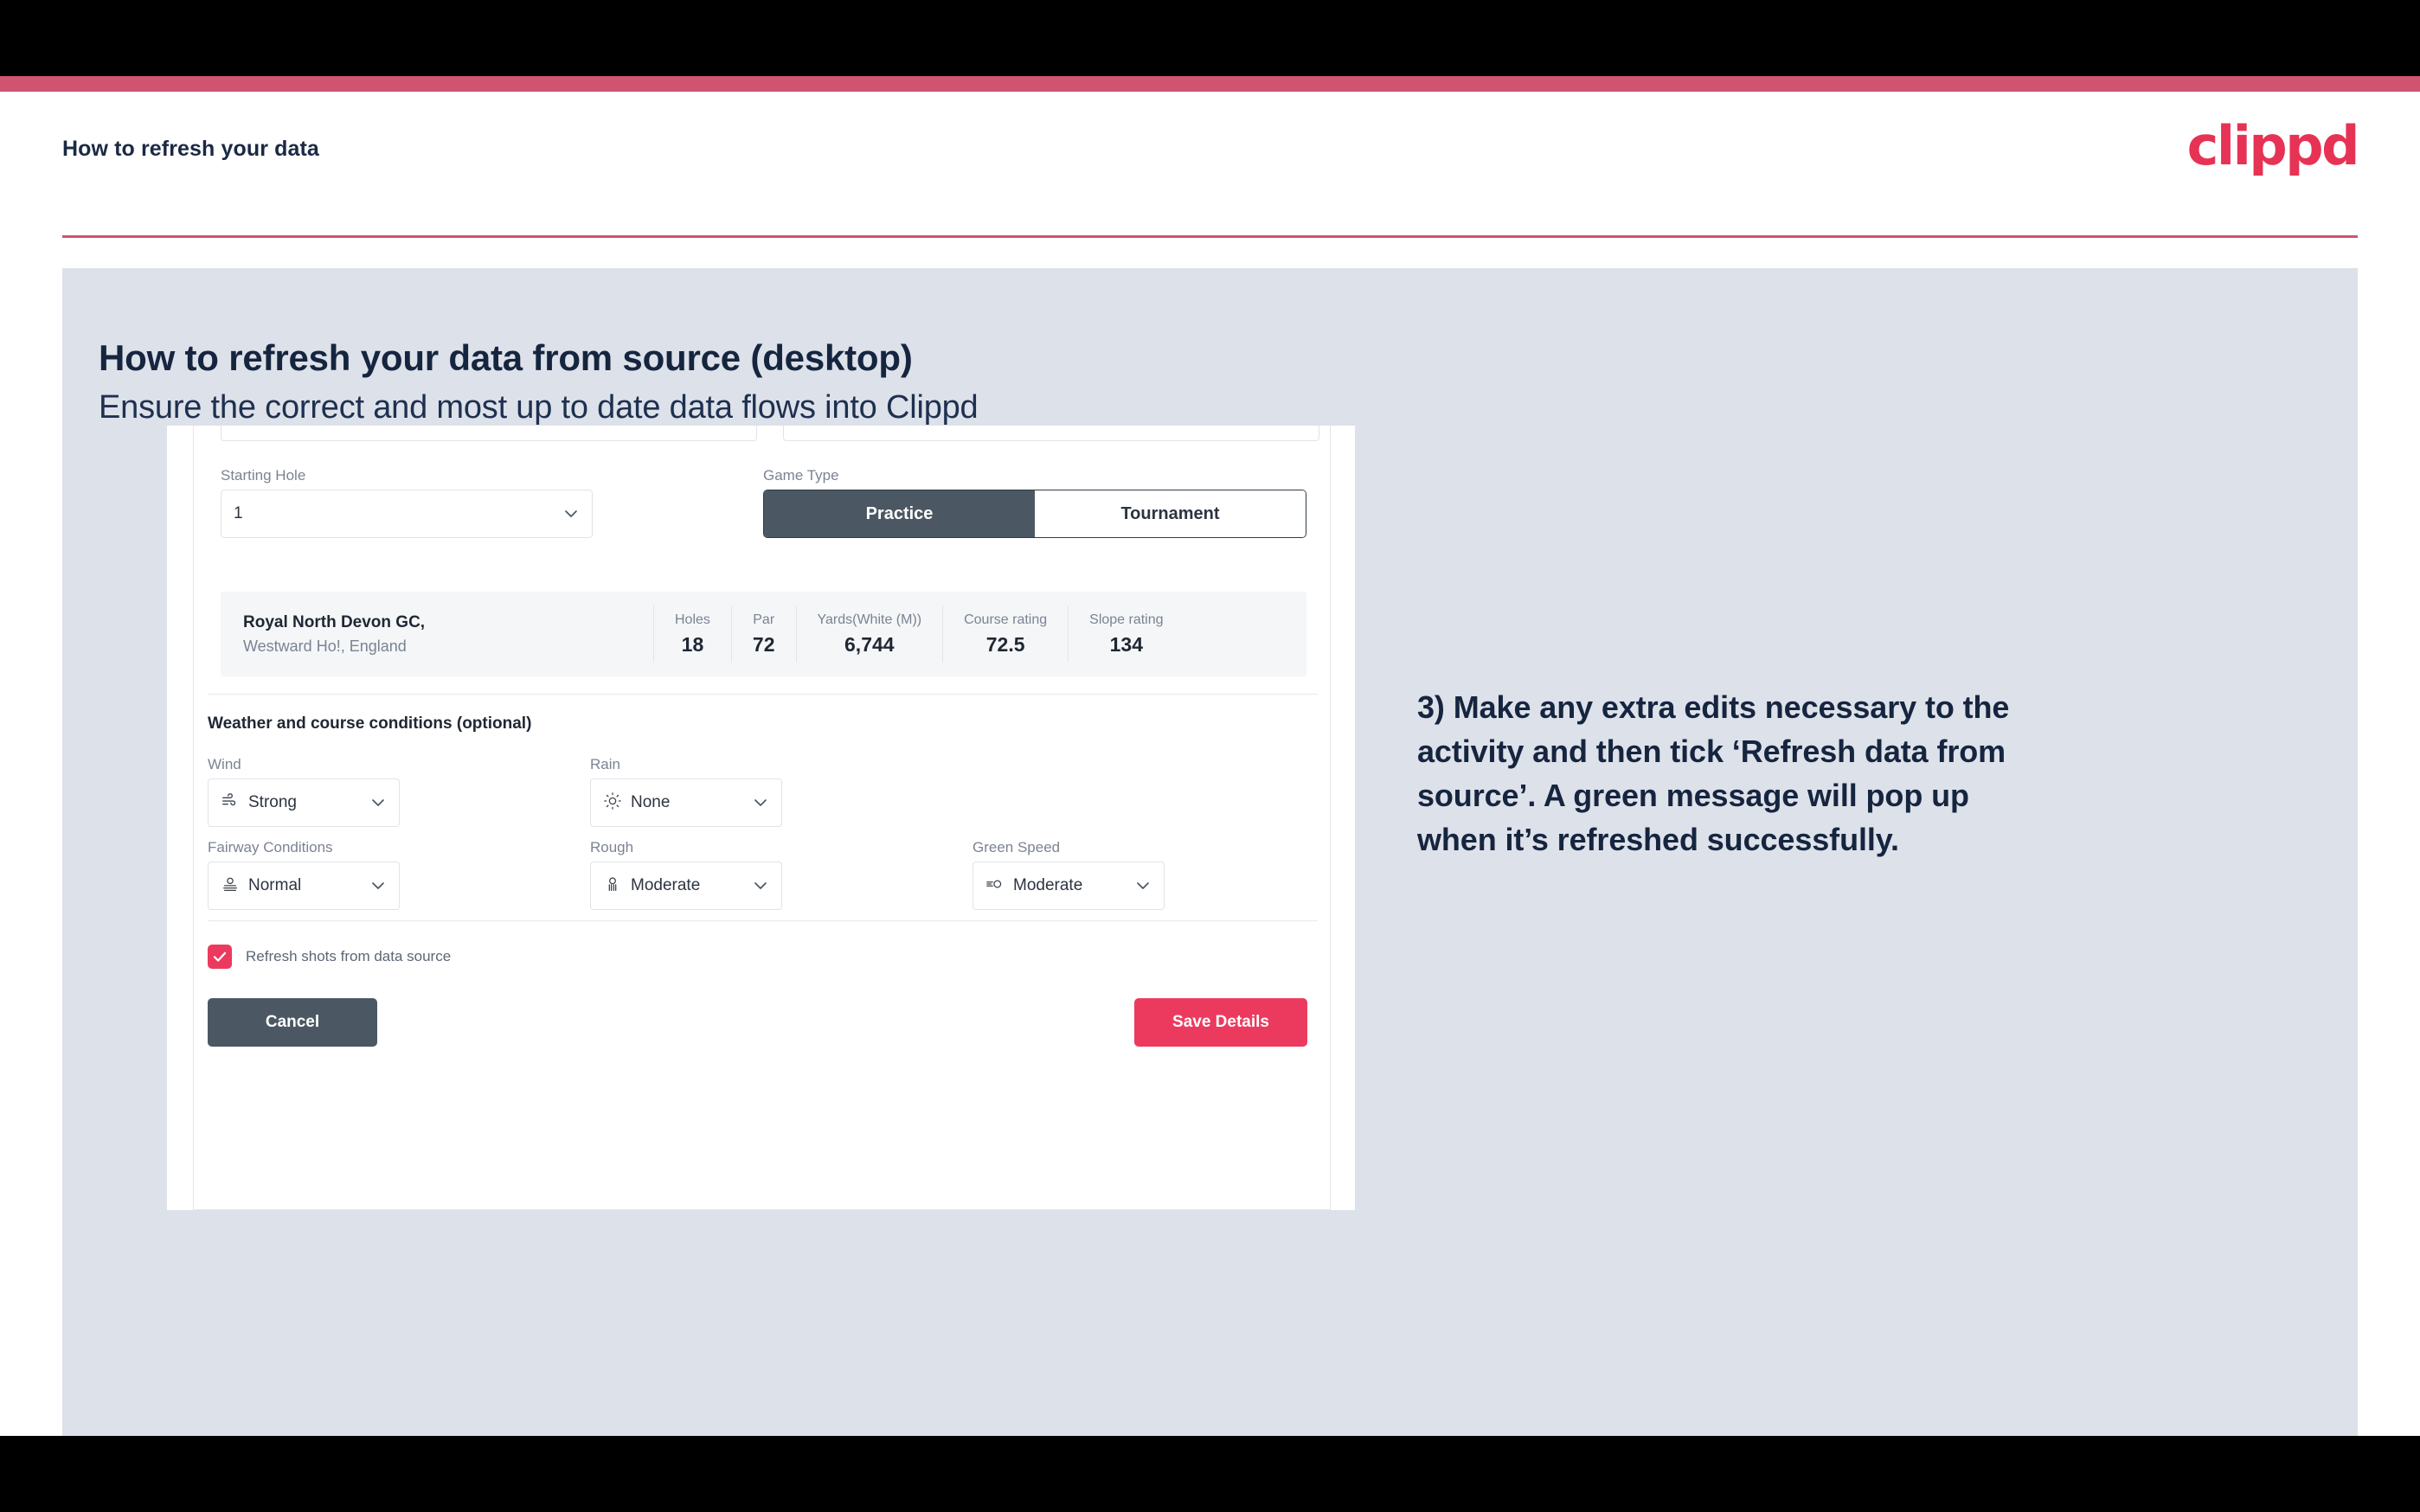 This screenshot has width=2420, height=1512. Describe the element at coordinates (1220, 1022) in the screenshot. I see `save-details-button: Save Details` at that location.